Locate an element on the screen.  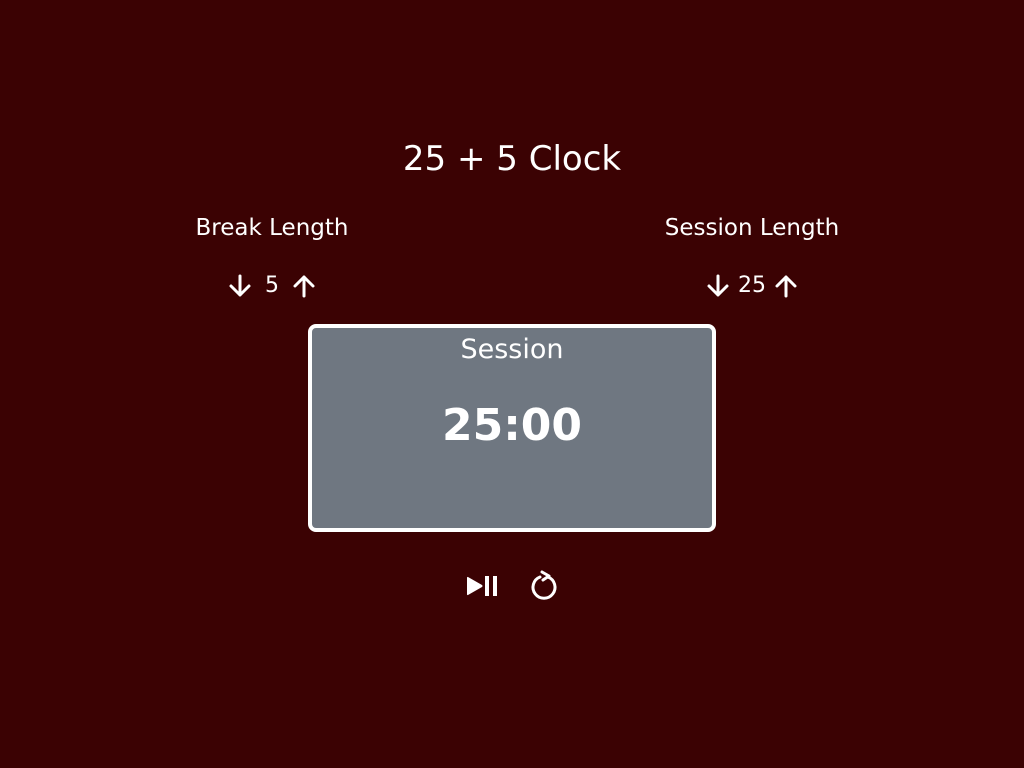
break-length-value: 5 is located at coordinates (272, 285).